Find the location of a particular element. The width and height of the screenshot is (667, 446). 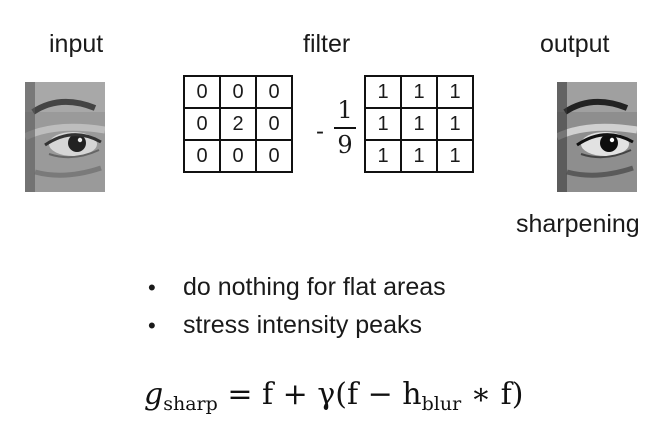

filter-label: filter is located at coordinates (327, 44).